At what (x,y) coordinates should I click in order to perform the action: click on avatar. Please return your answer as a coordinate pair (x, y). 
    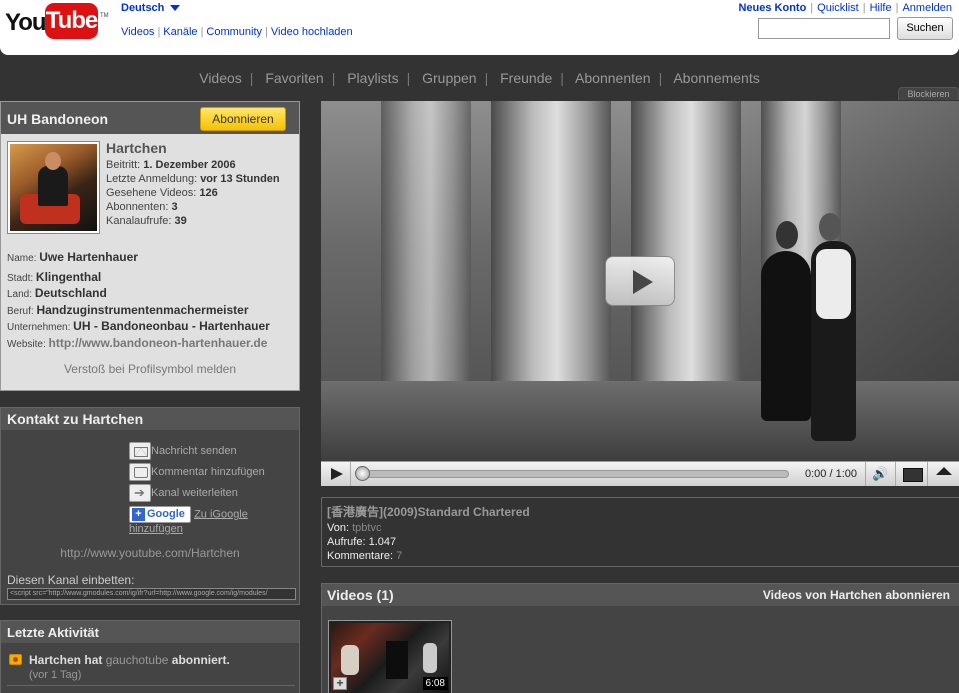
    Looking at the image, I should click on (53, 187).